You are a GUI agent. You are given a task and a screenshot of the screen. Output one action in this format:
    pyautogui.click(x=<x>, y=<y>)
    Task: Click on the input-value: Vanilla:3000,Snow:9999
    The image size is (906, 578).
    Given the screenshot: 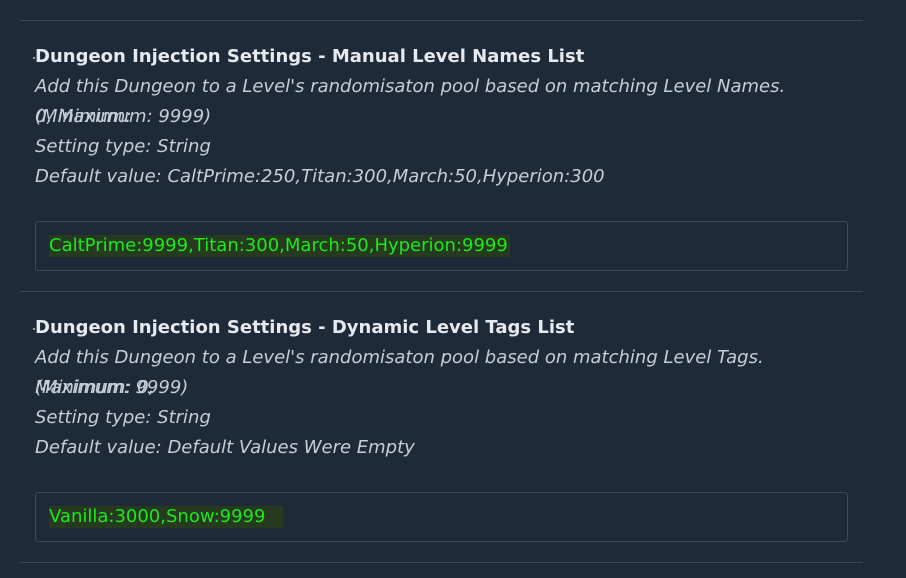 What is the action you would take?
    pyautogui.click(x=166, y=517)
    